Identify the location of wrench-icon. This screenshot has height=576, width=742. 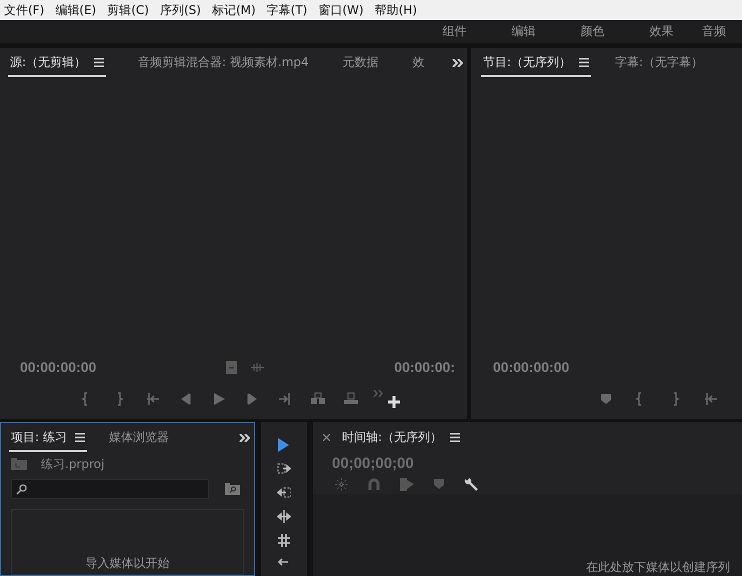
(471, 484).